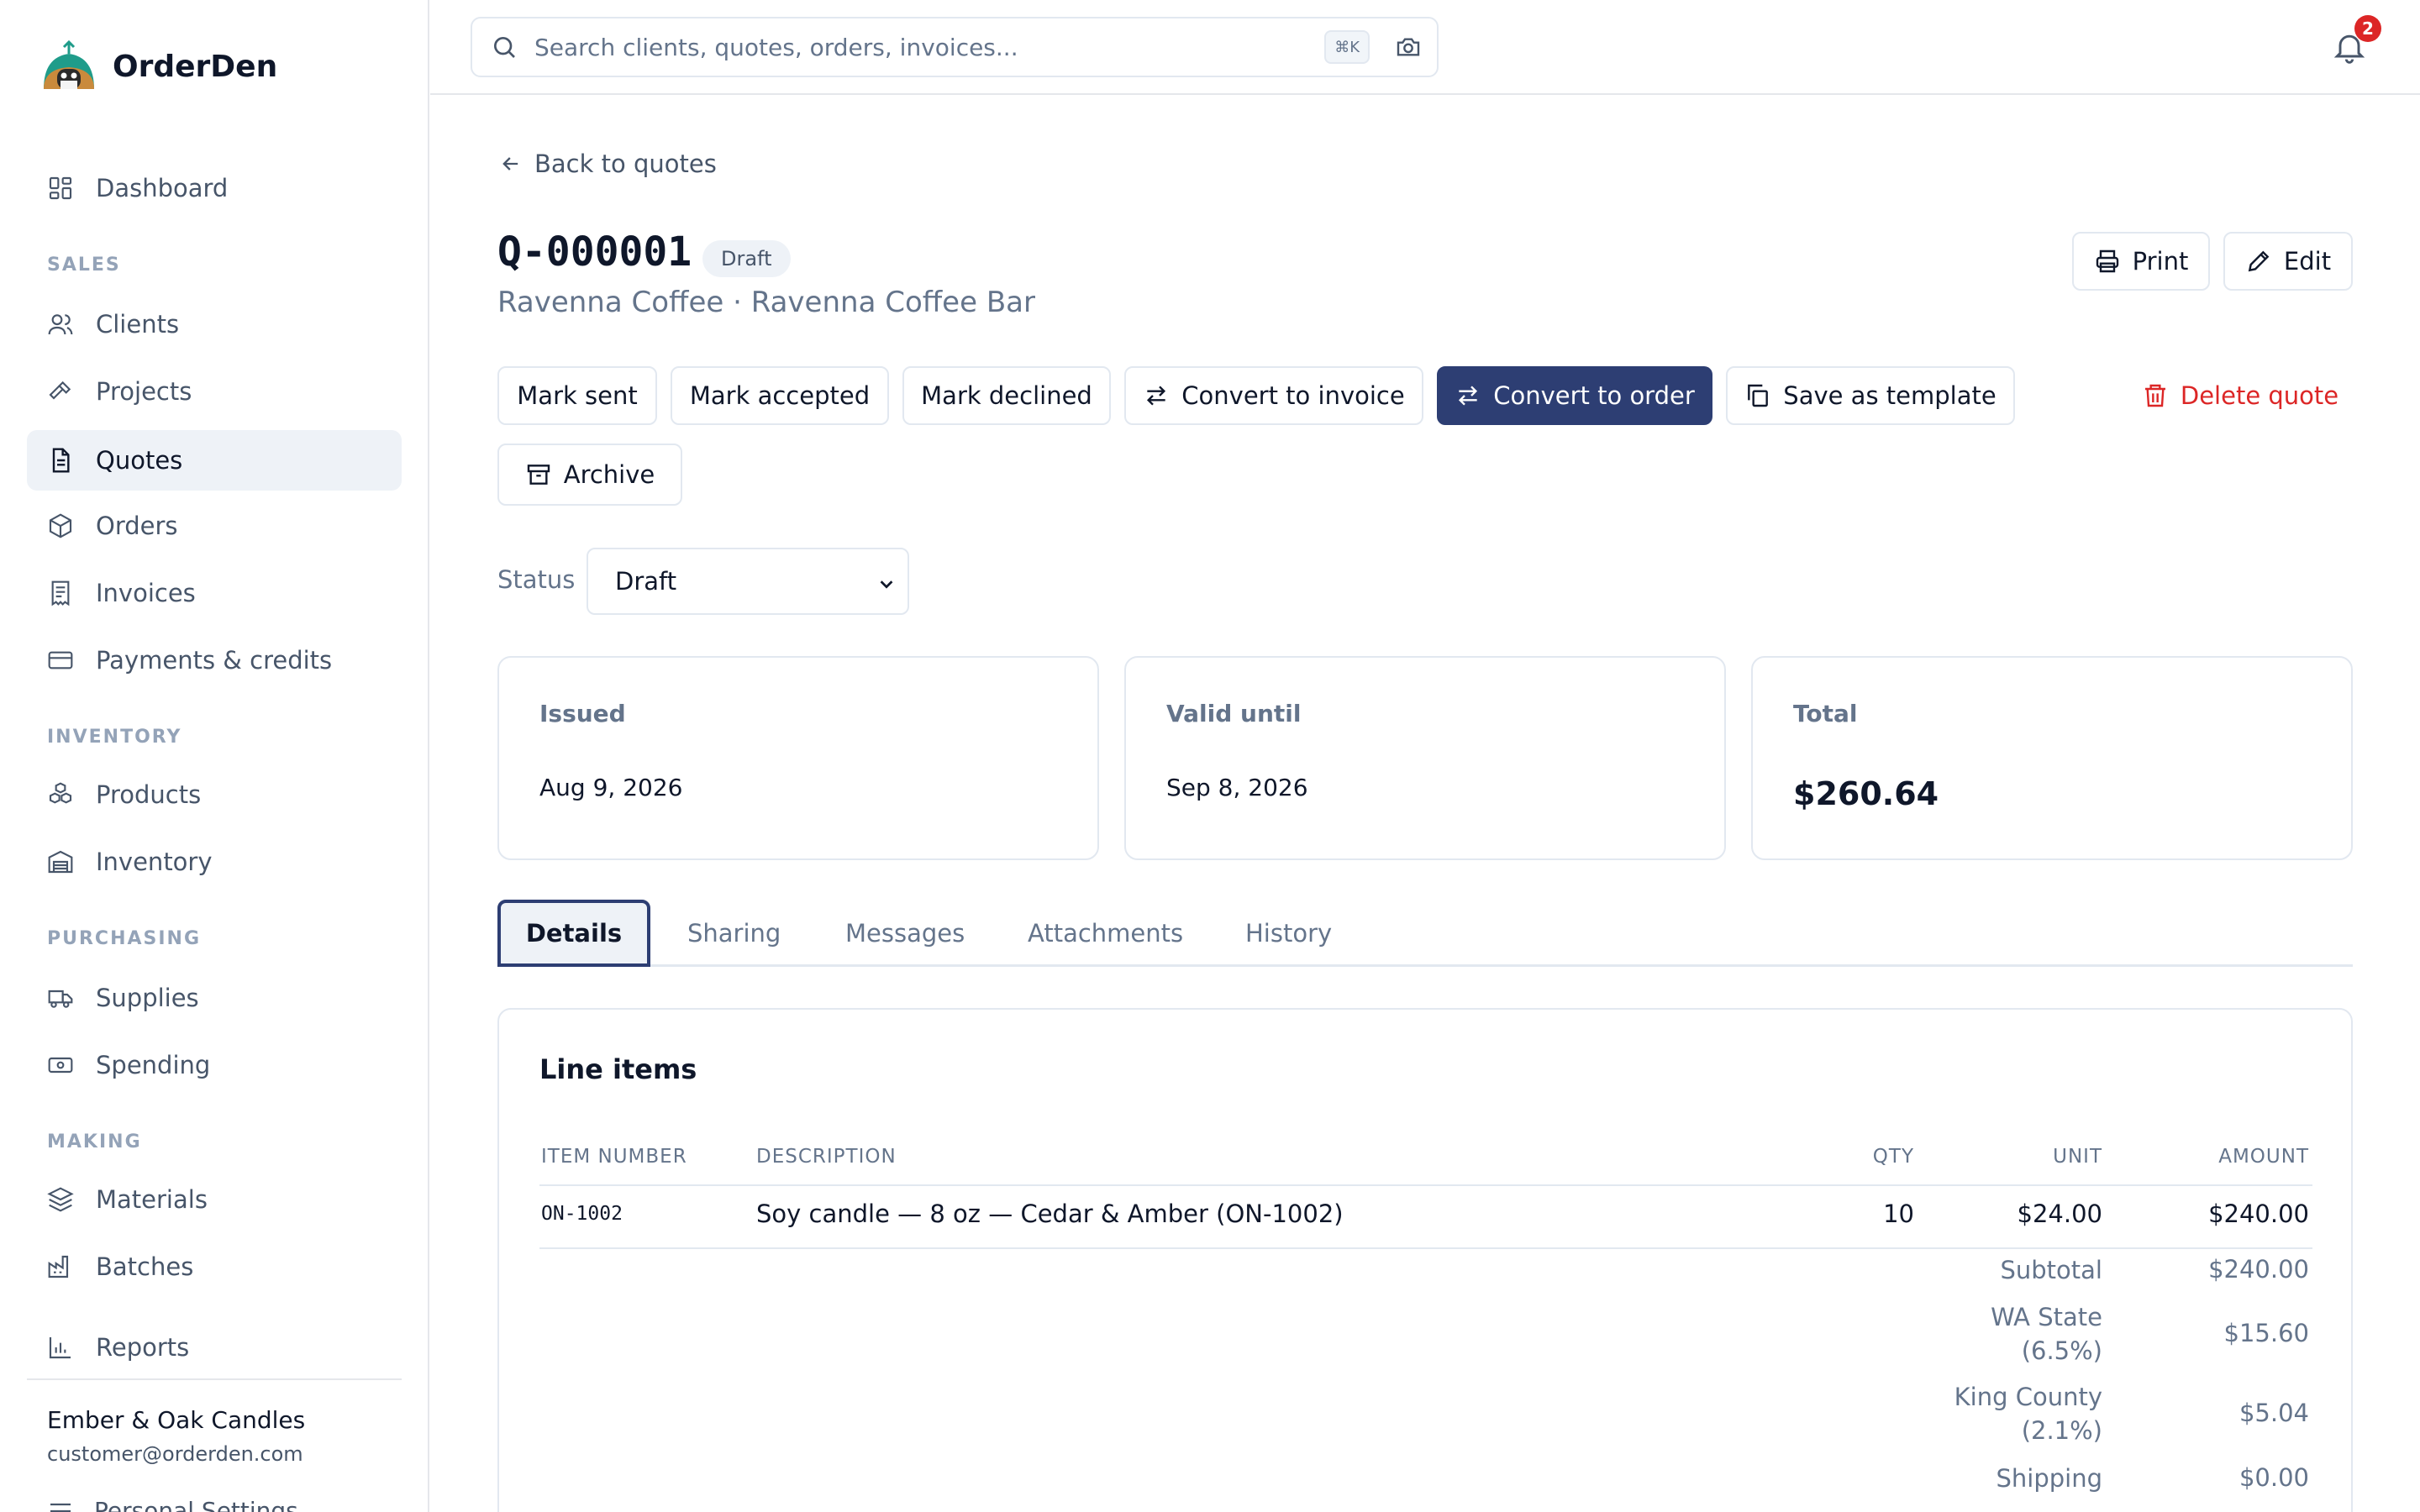 The image size is (2420, 1512). I want to click on issued-card: Issued Aug 9, 2026, so click(798, 758).